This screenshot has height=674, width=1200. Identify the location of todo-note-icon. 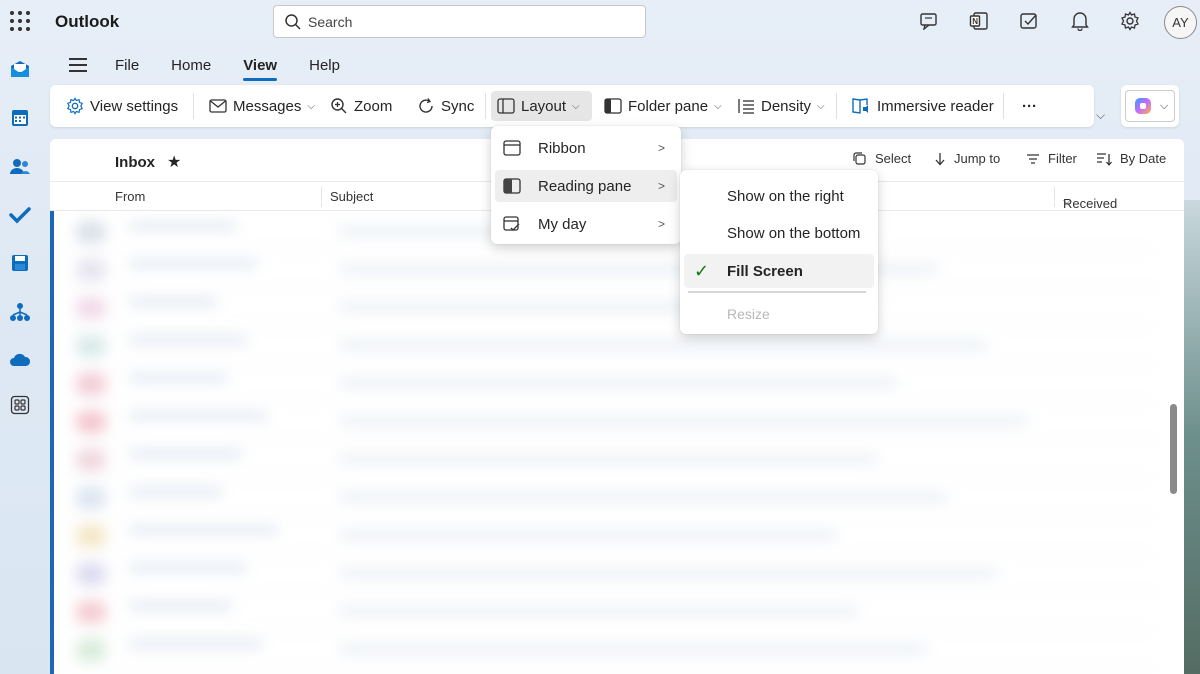
(1029, 21).